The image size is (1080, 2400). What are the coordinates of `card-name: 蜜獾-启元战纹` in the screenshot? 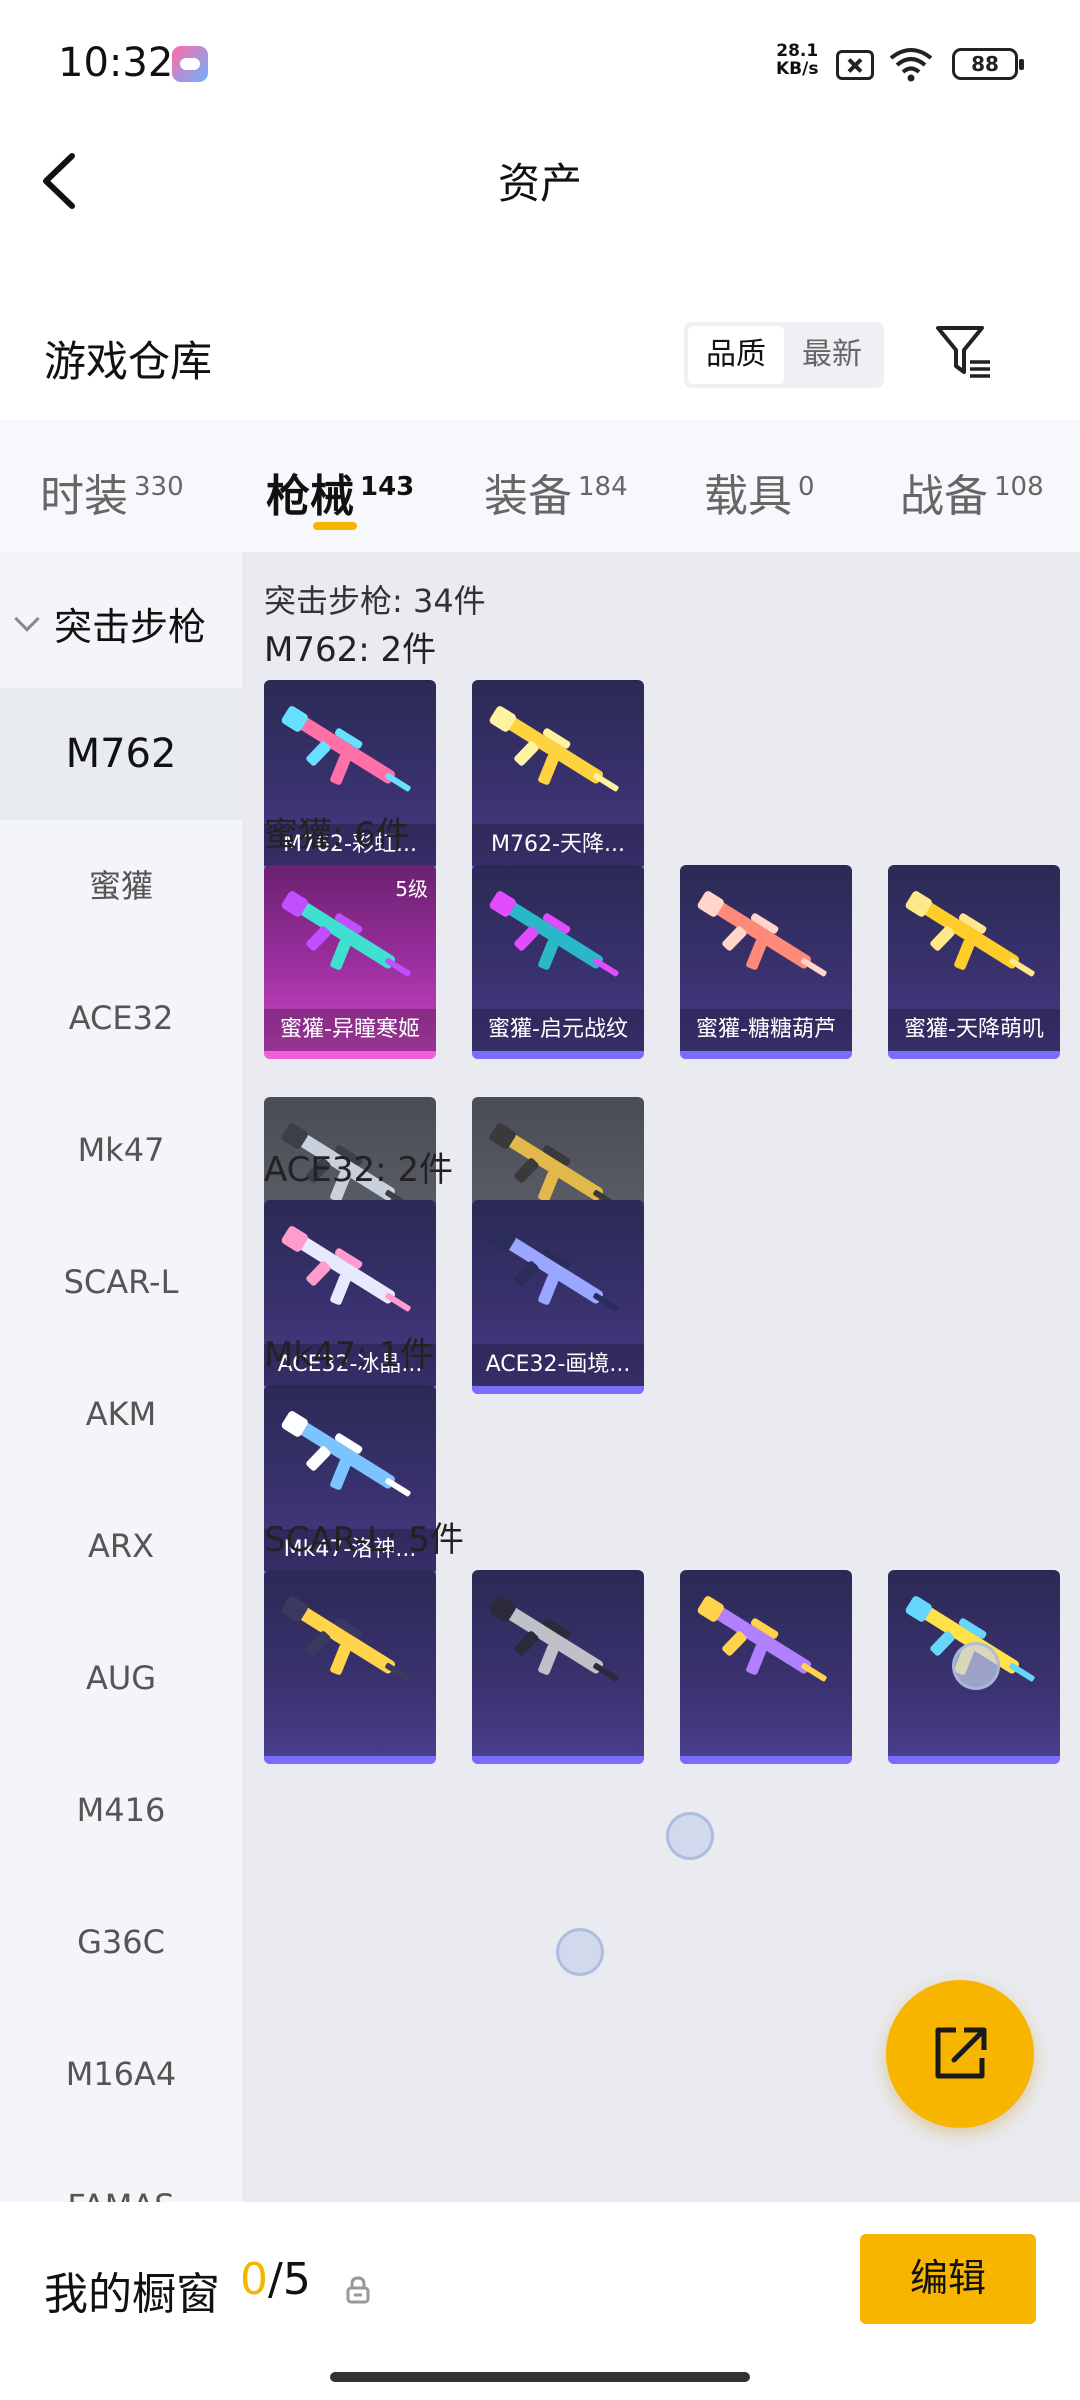 It's located at (558, 1030).